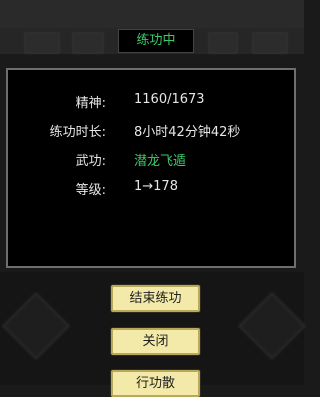  Describe the element at coordinates (90, 190) in the screenshot. I see `level-label: 等级:` at that location.